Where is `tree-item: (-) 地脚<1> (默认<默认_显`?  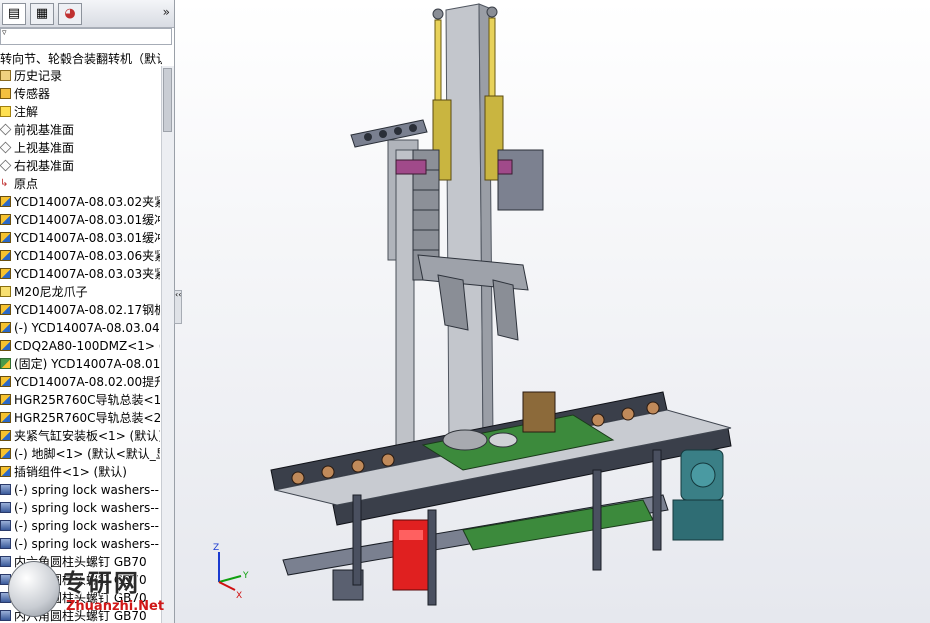 tree-item: (-) 地脚<1> (默认<默认_显 is located at coordinates (80, 454).